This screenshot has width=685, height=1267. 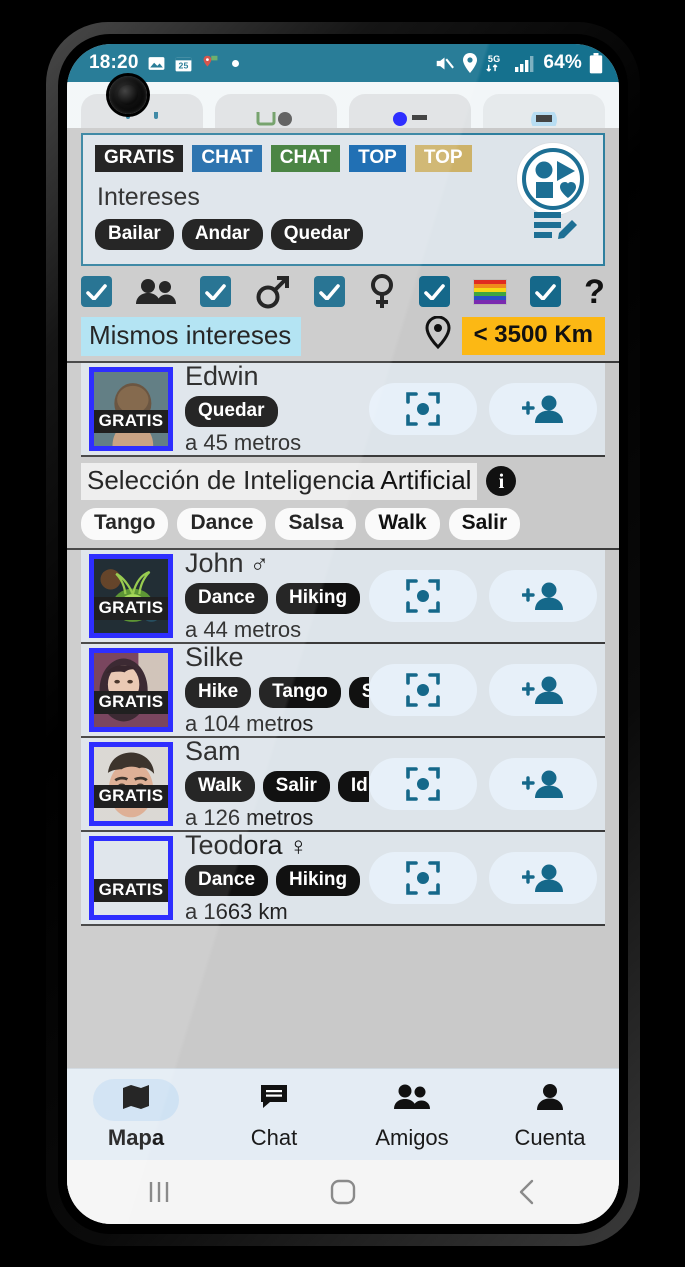 What do you see at coordinates (125, 523) in the screenshot?
I see `ai-pill: Tango` at bounding box center [125, 523].